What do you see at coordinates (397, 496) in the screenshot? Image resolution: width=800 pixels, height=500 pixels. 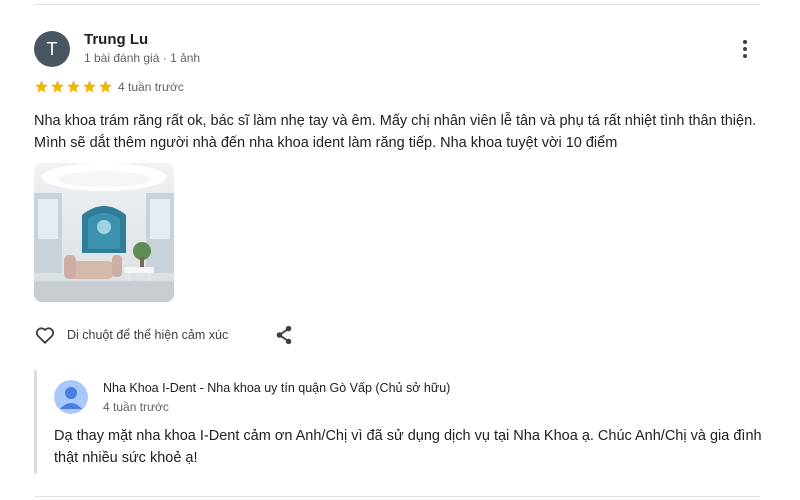 I see `bottom-divider` at bounding box center [397, 496].